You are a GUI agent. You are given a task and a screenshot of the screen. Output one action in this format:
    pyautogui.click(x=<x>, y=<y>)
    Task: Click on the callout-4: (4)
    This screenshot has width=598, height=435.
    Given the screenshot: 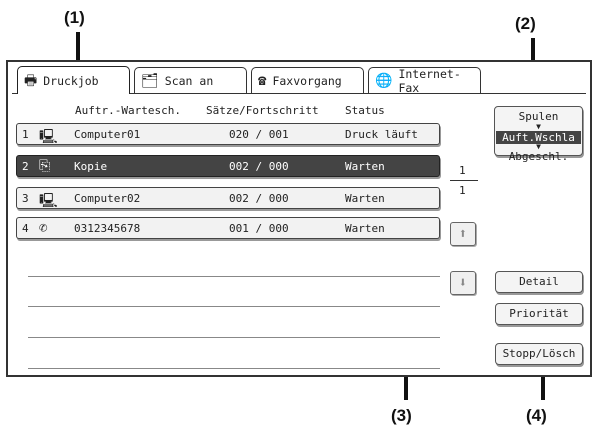 What is the action you would take?
    pyautogui.click(x=536, y=415)
    